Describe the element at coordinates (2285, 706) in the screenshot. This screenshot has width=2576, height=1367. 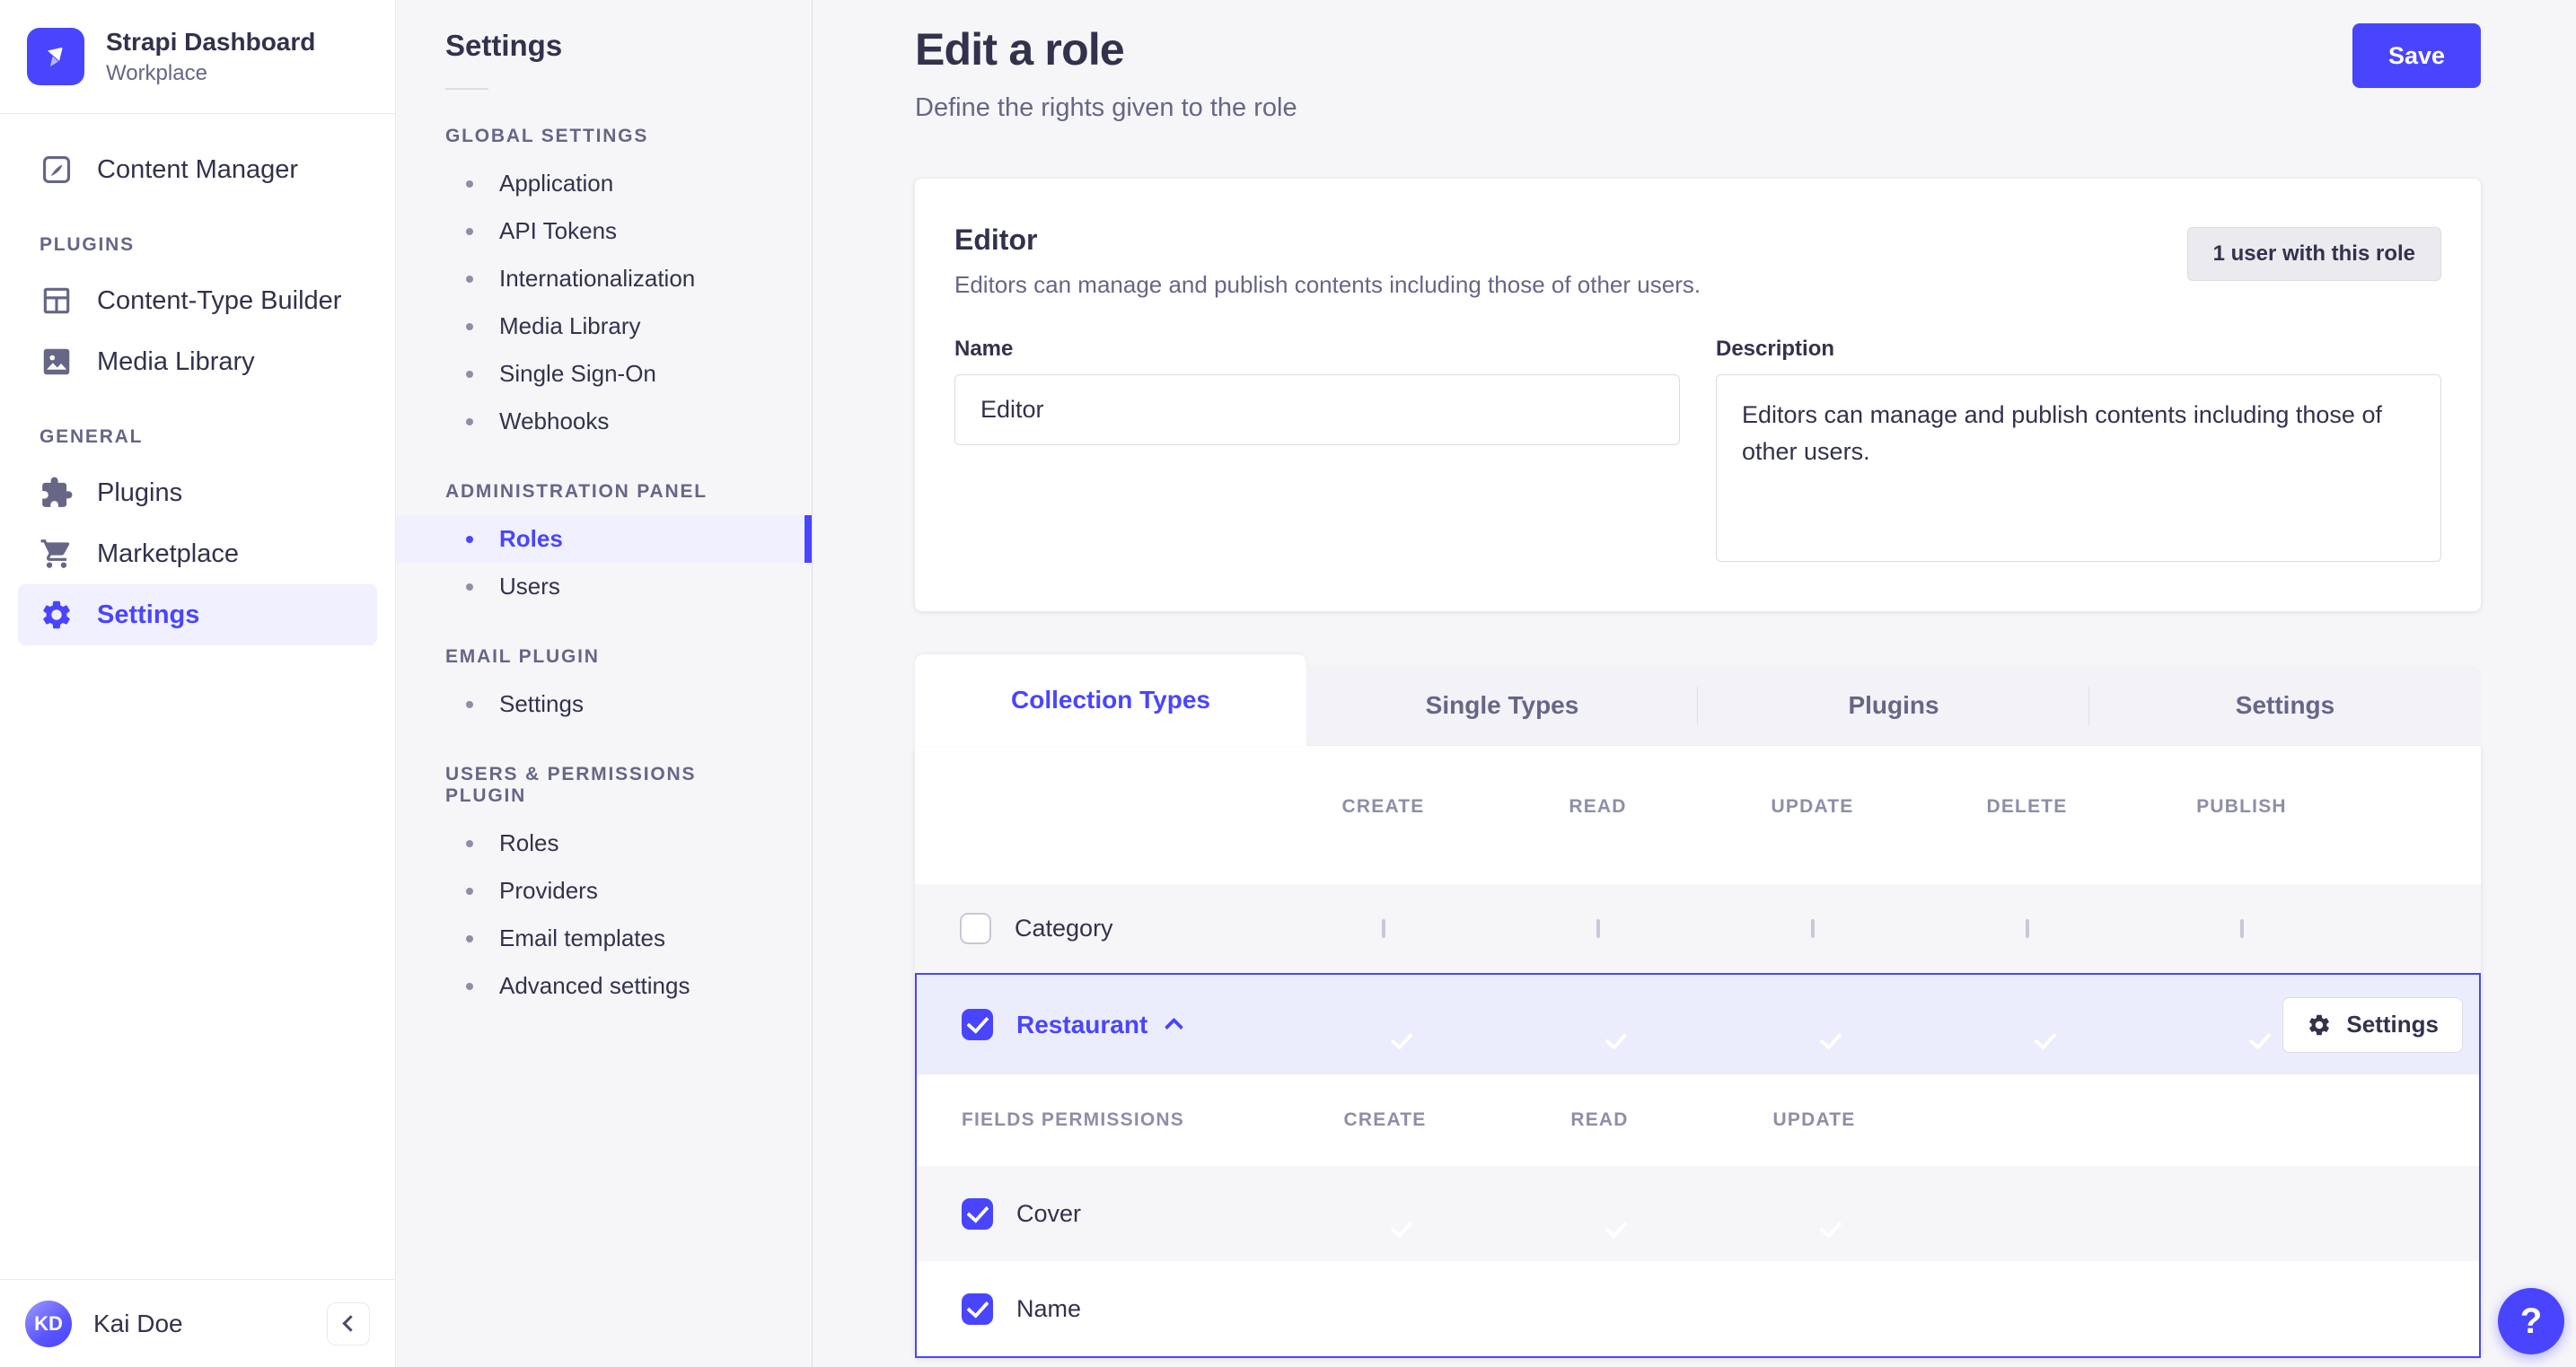
I see `tab-settings: Settings` at that location.